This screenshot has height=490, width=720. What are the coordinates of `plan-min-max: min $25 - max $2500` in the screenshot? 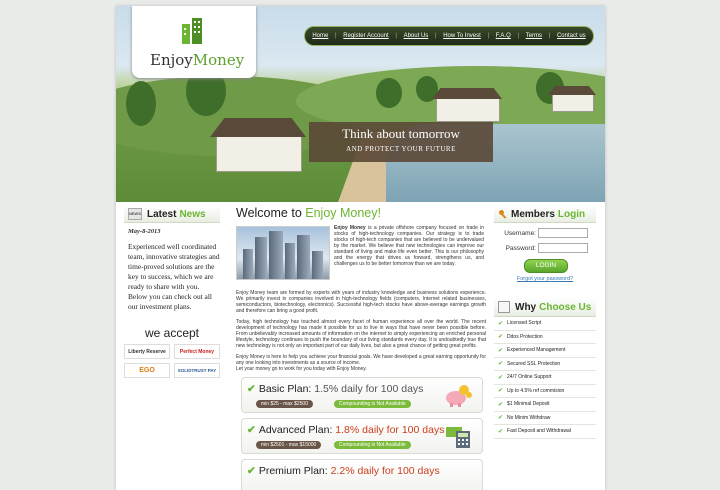 It's located at (284, 404).